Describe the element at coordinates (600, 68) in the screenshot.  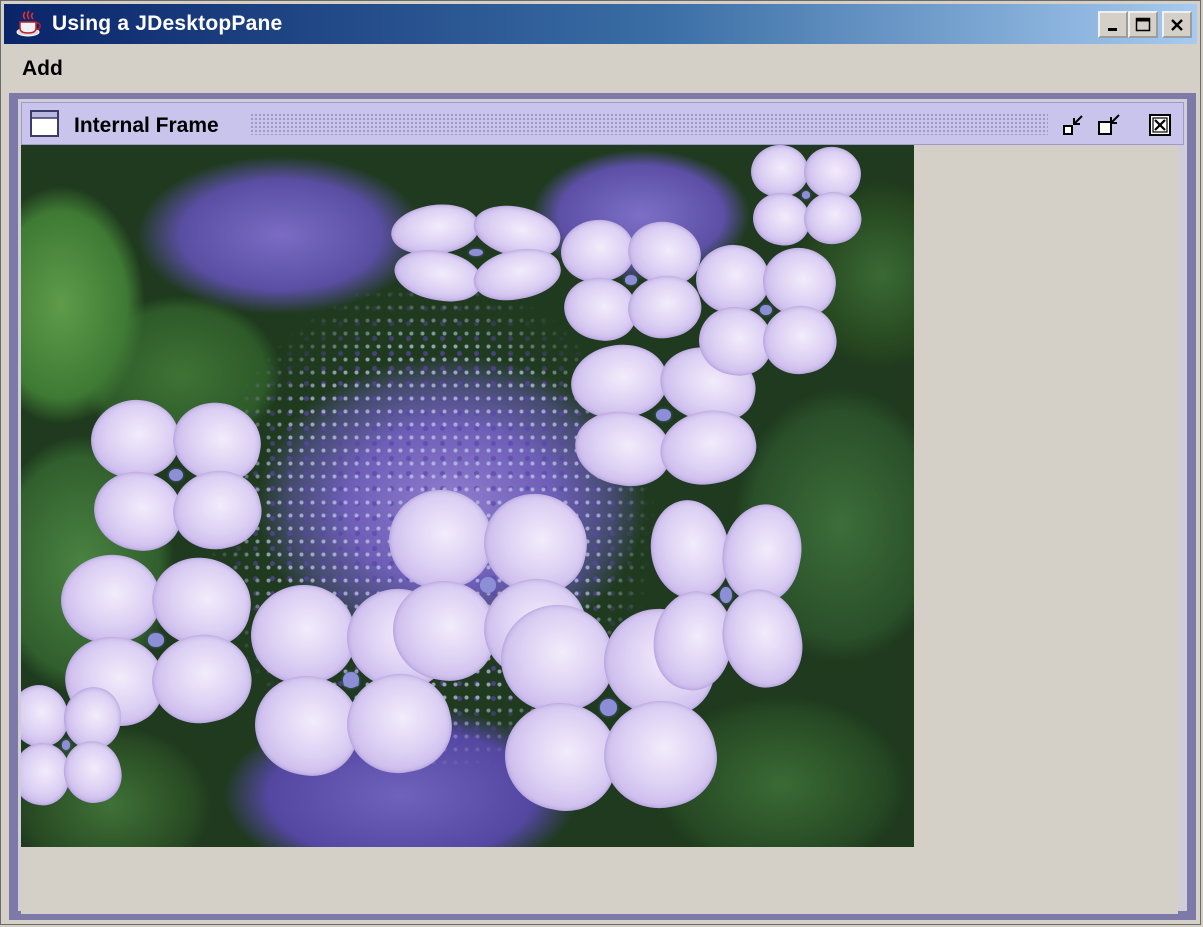
I see `menu-bar: Add` at that location.